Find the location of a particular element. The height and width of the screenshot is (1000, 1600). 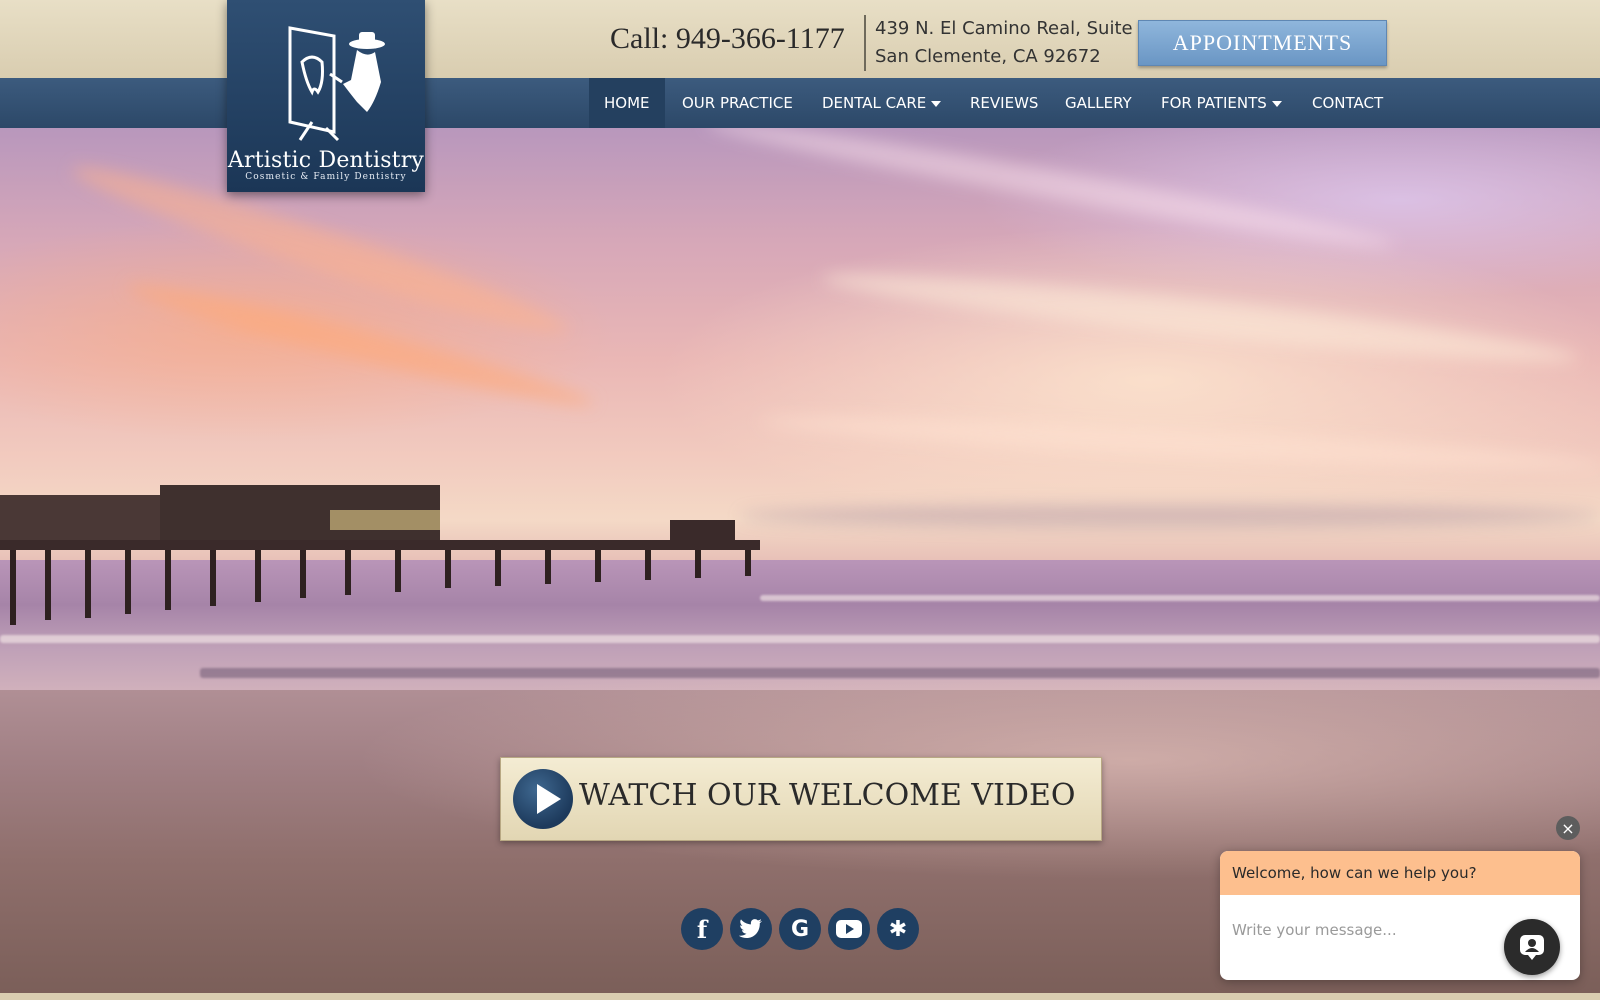

facebook-icon: f is located at coordinates (702, 929).